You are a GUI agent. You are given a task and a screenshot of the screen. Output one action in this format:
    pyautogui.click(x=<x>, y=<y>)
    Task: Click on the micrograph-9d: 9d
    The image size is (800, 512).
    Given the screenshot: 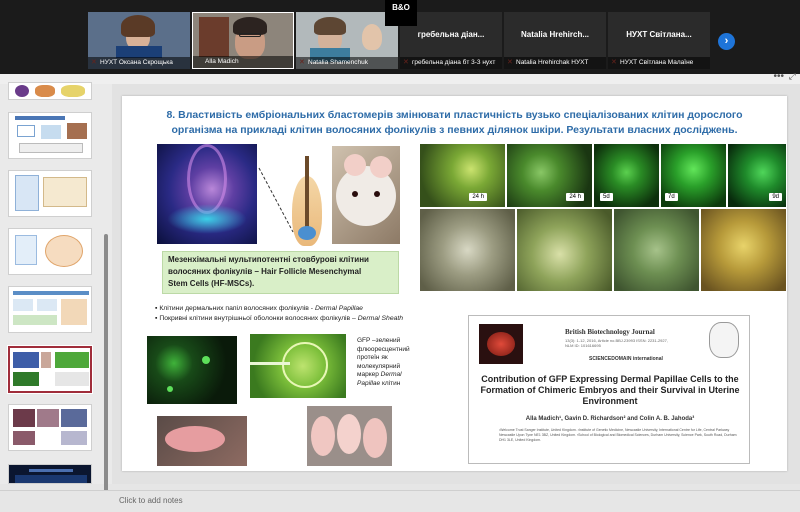 What is the action you would take?
    pyautogui.click(x=757, y=175)
    